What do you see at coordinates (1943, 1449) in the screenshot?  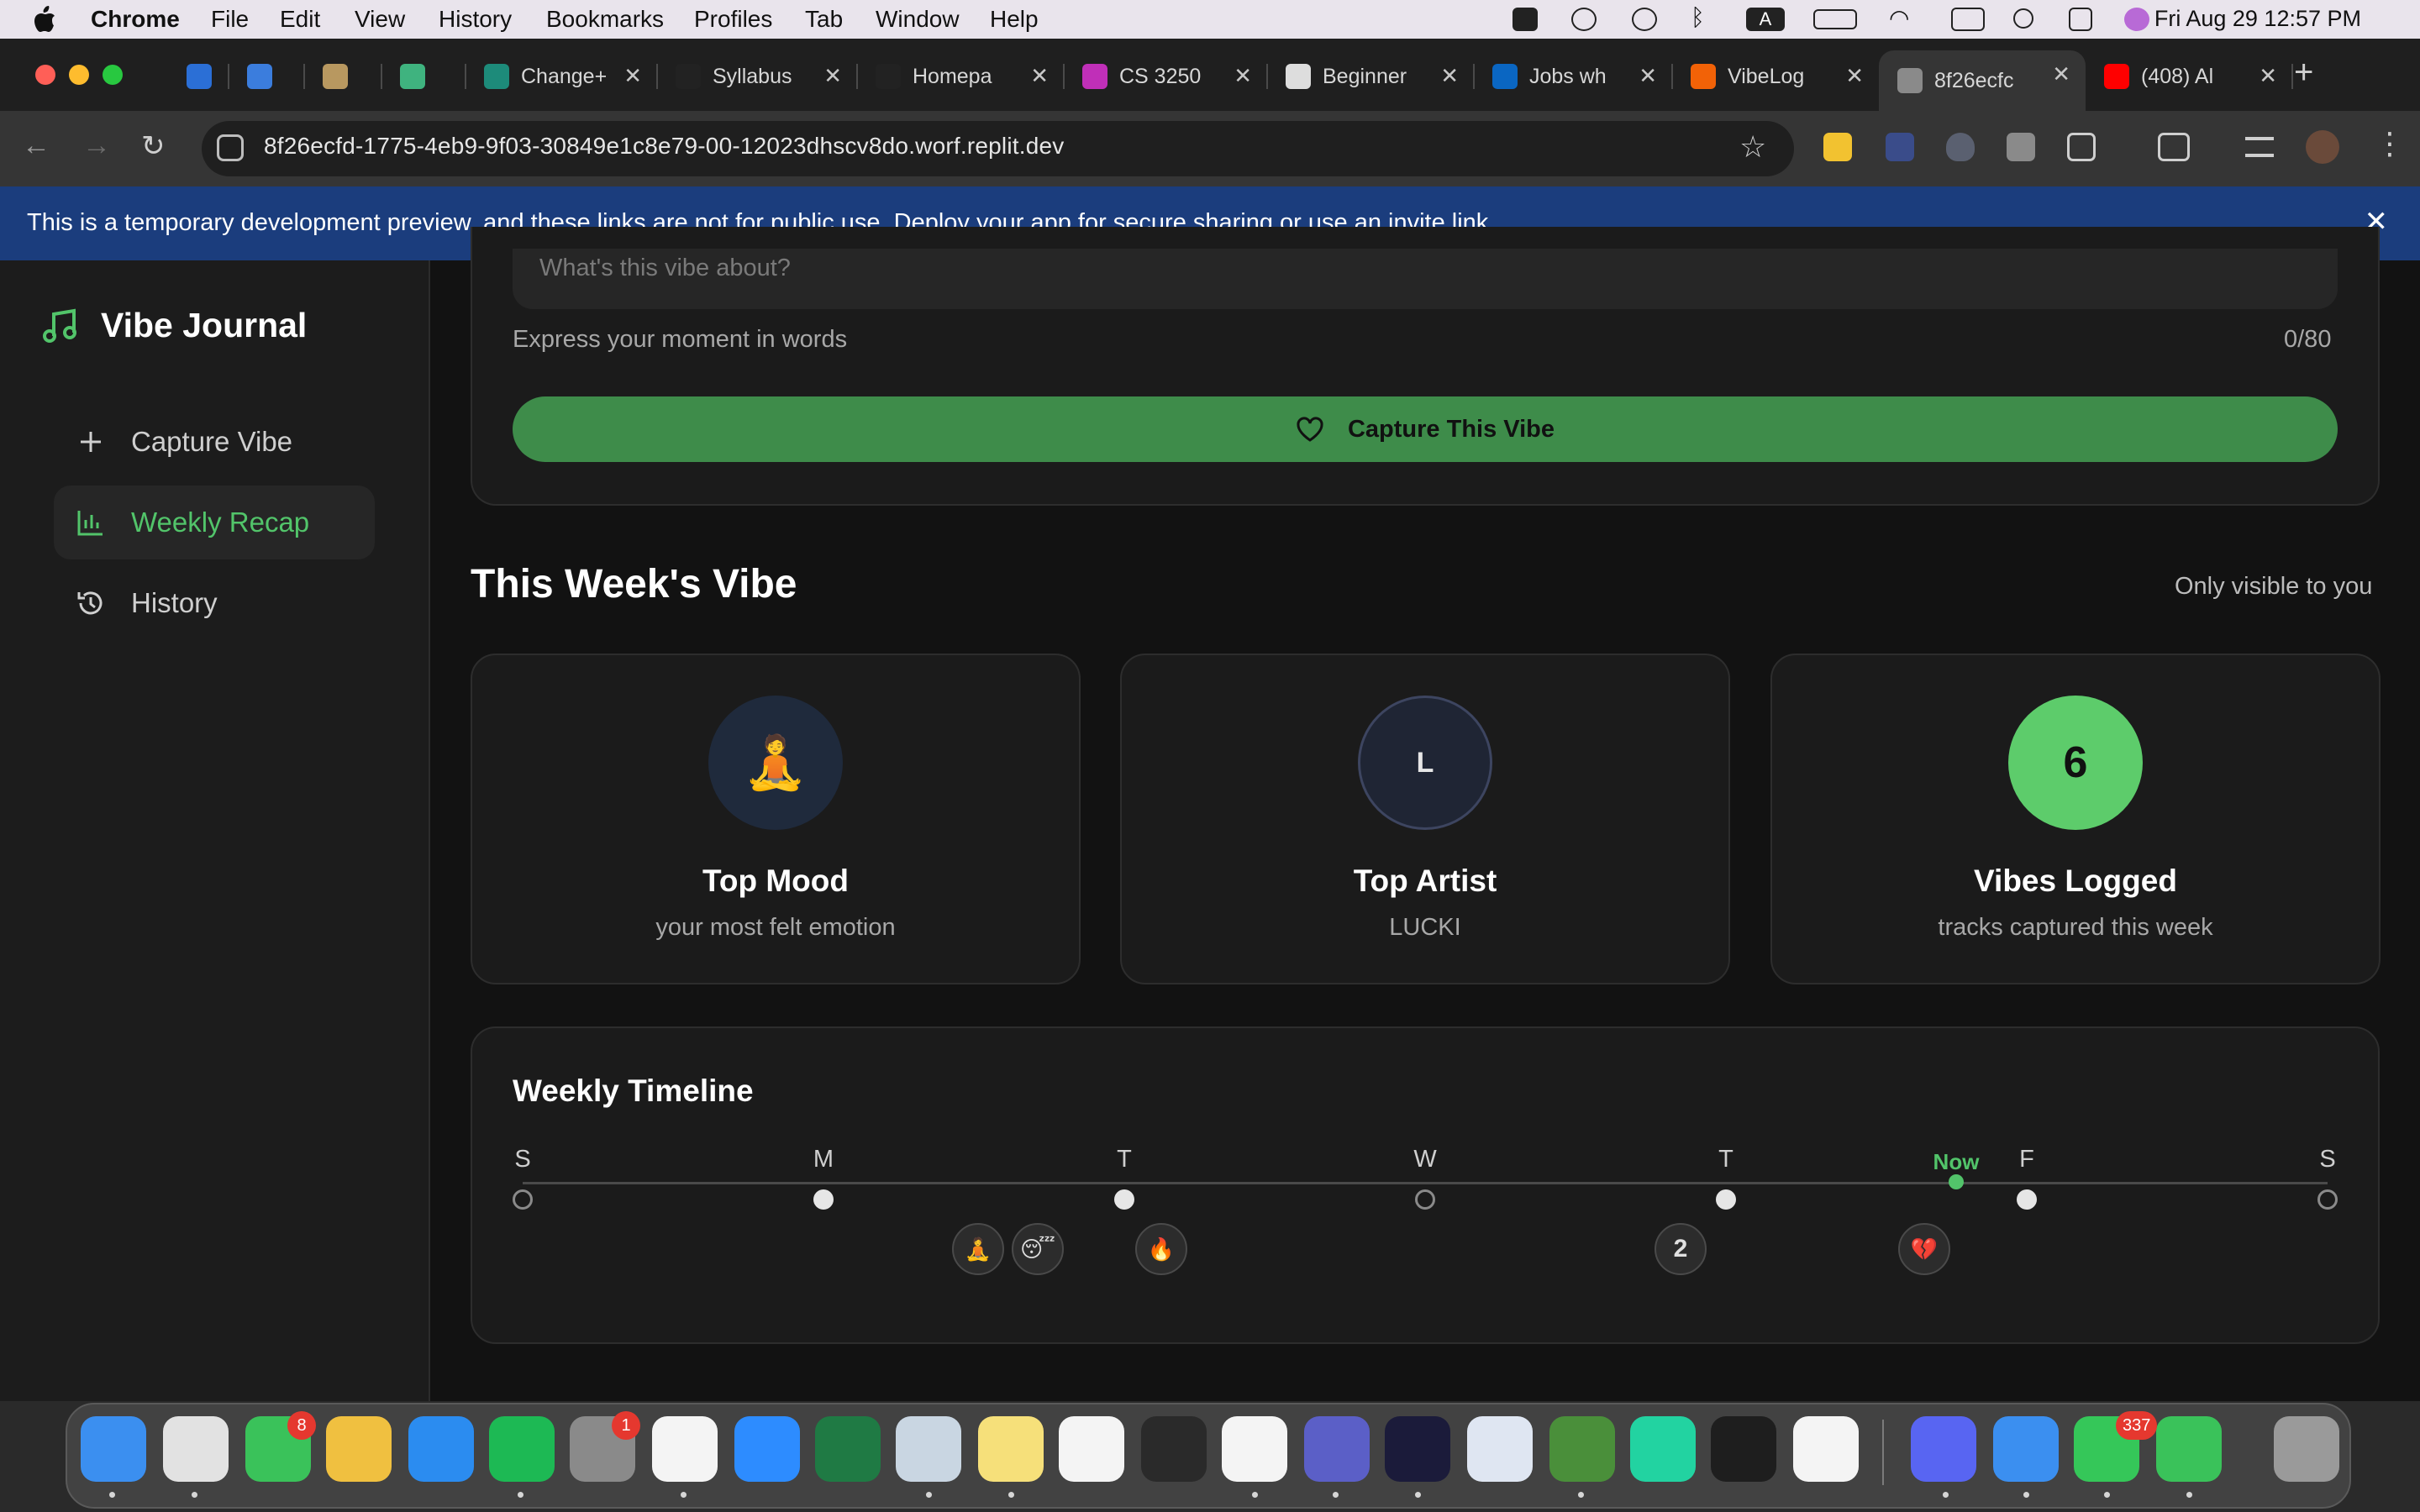 I see `discord-icon` at bounding box center [1943, 1449].